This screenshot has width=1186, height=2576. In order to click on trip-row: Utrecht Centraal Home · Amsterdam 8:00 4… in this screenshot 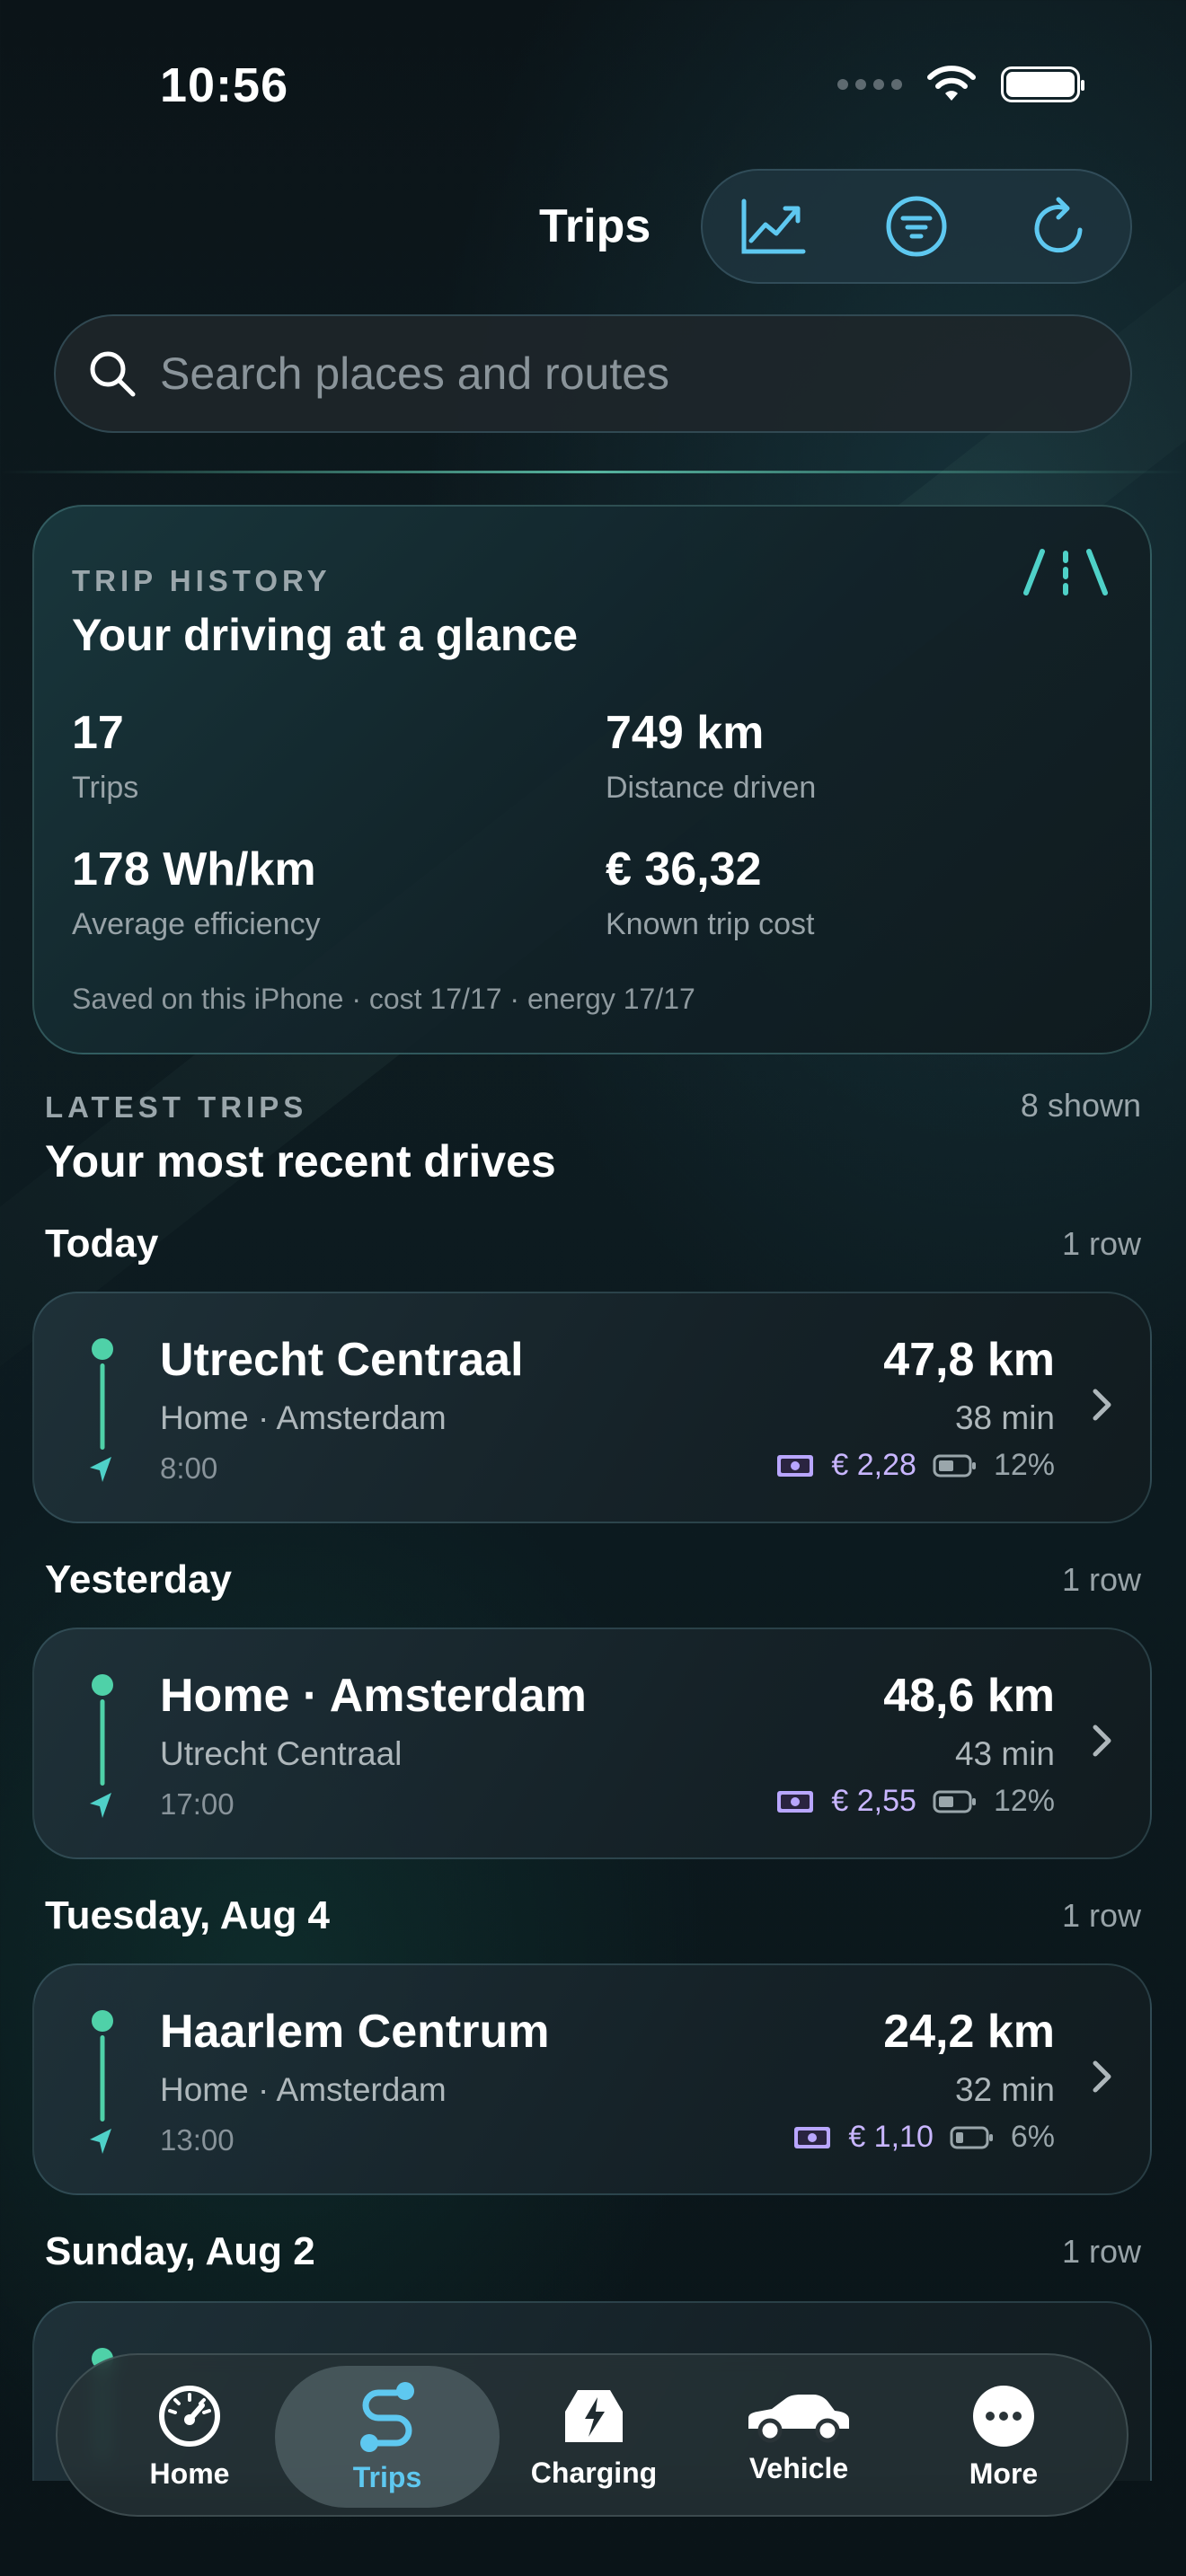, I will do `click(592, 1407)`.